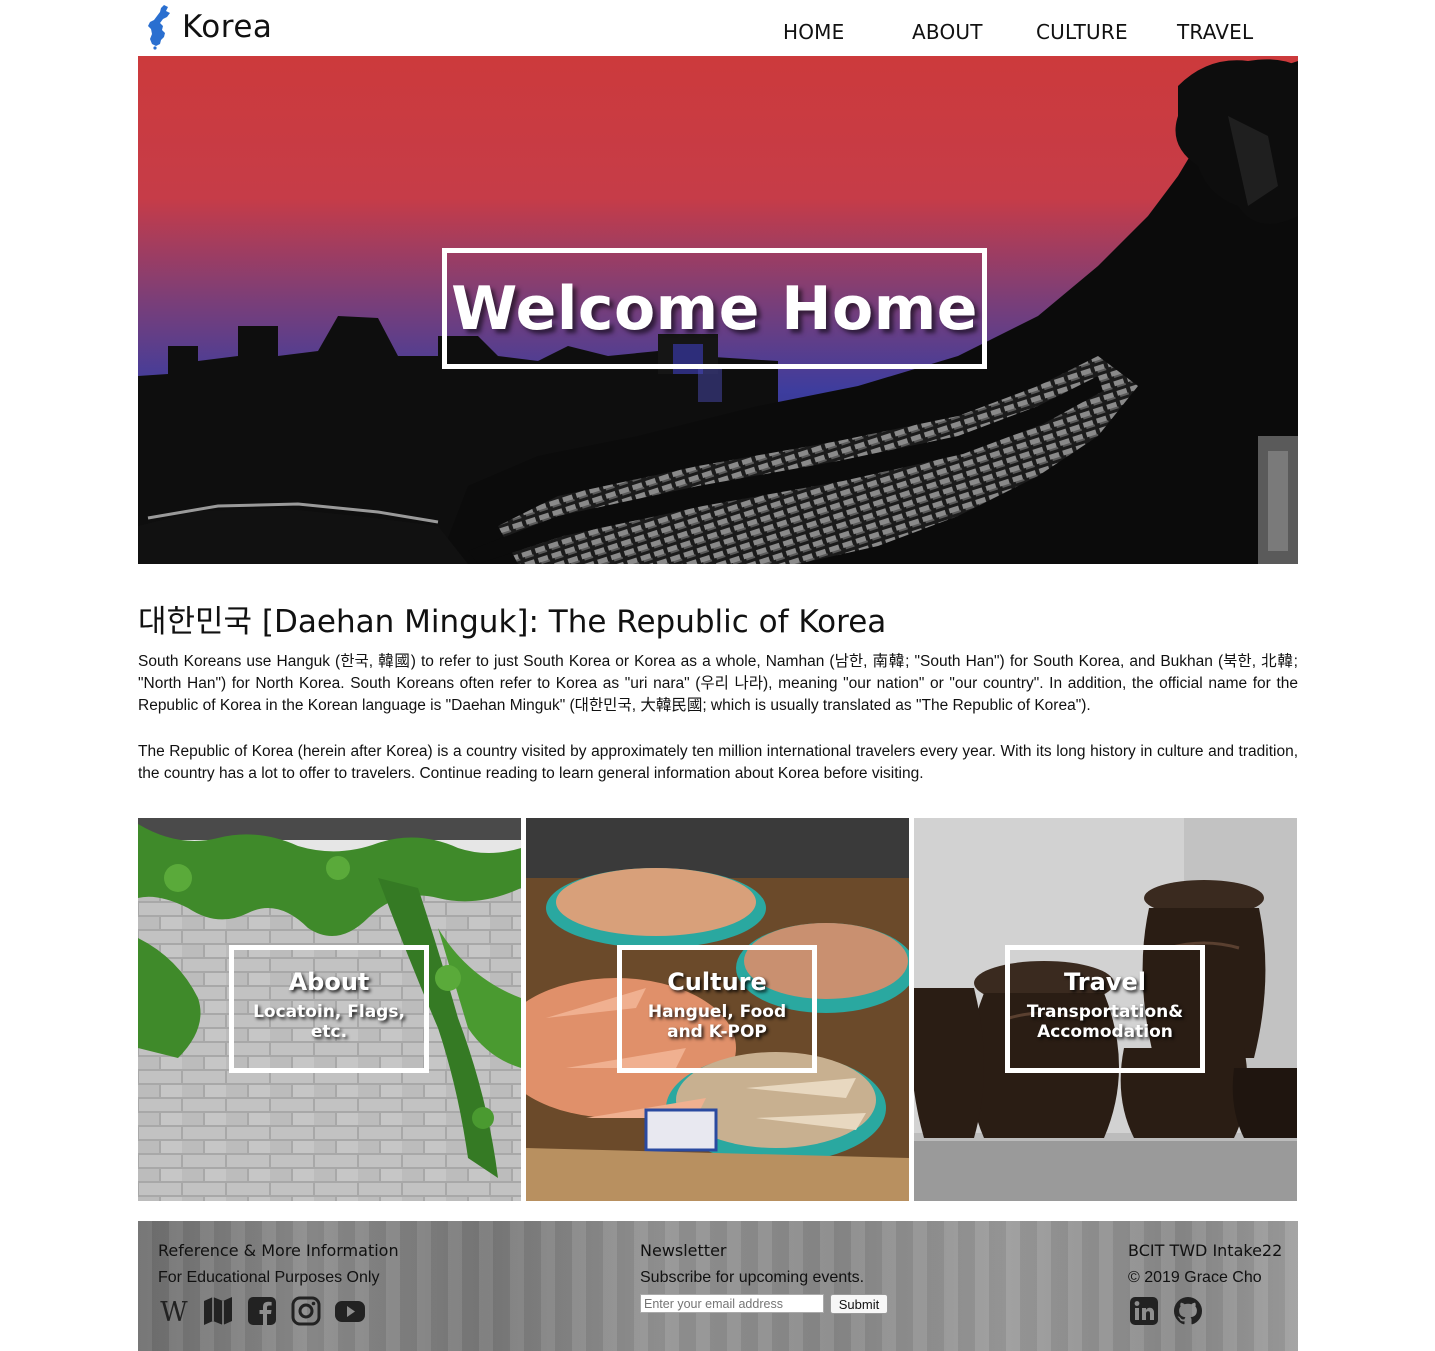 This screenshot has width=1435, height=1351. Describe the element at coordinates (1105, 1022) in the screenshot. I see `card-subtitle: Transportation& Accomodation` at that location.